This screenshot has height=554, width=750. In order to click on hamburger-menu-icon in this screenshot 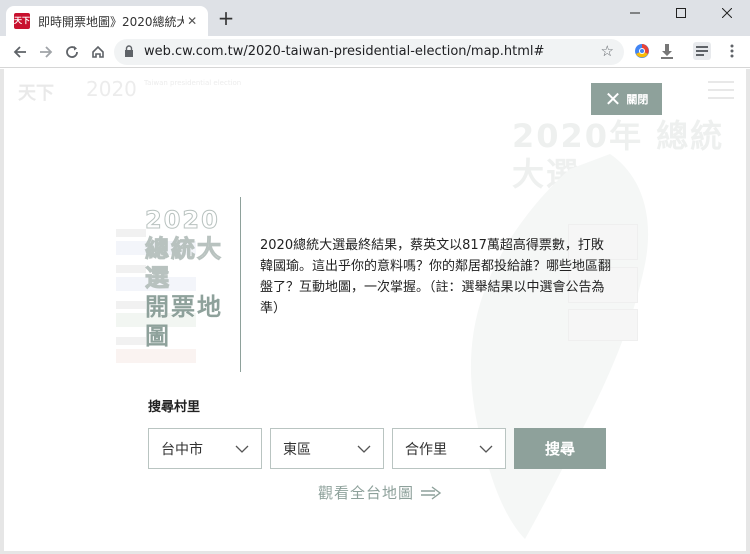, I will do `click(721, 93)`.